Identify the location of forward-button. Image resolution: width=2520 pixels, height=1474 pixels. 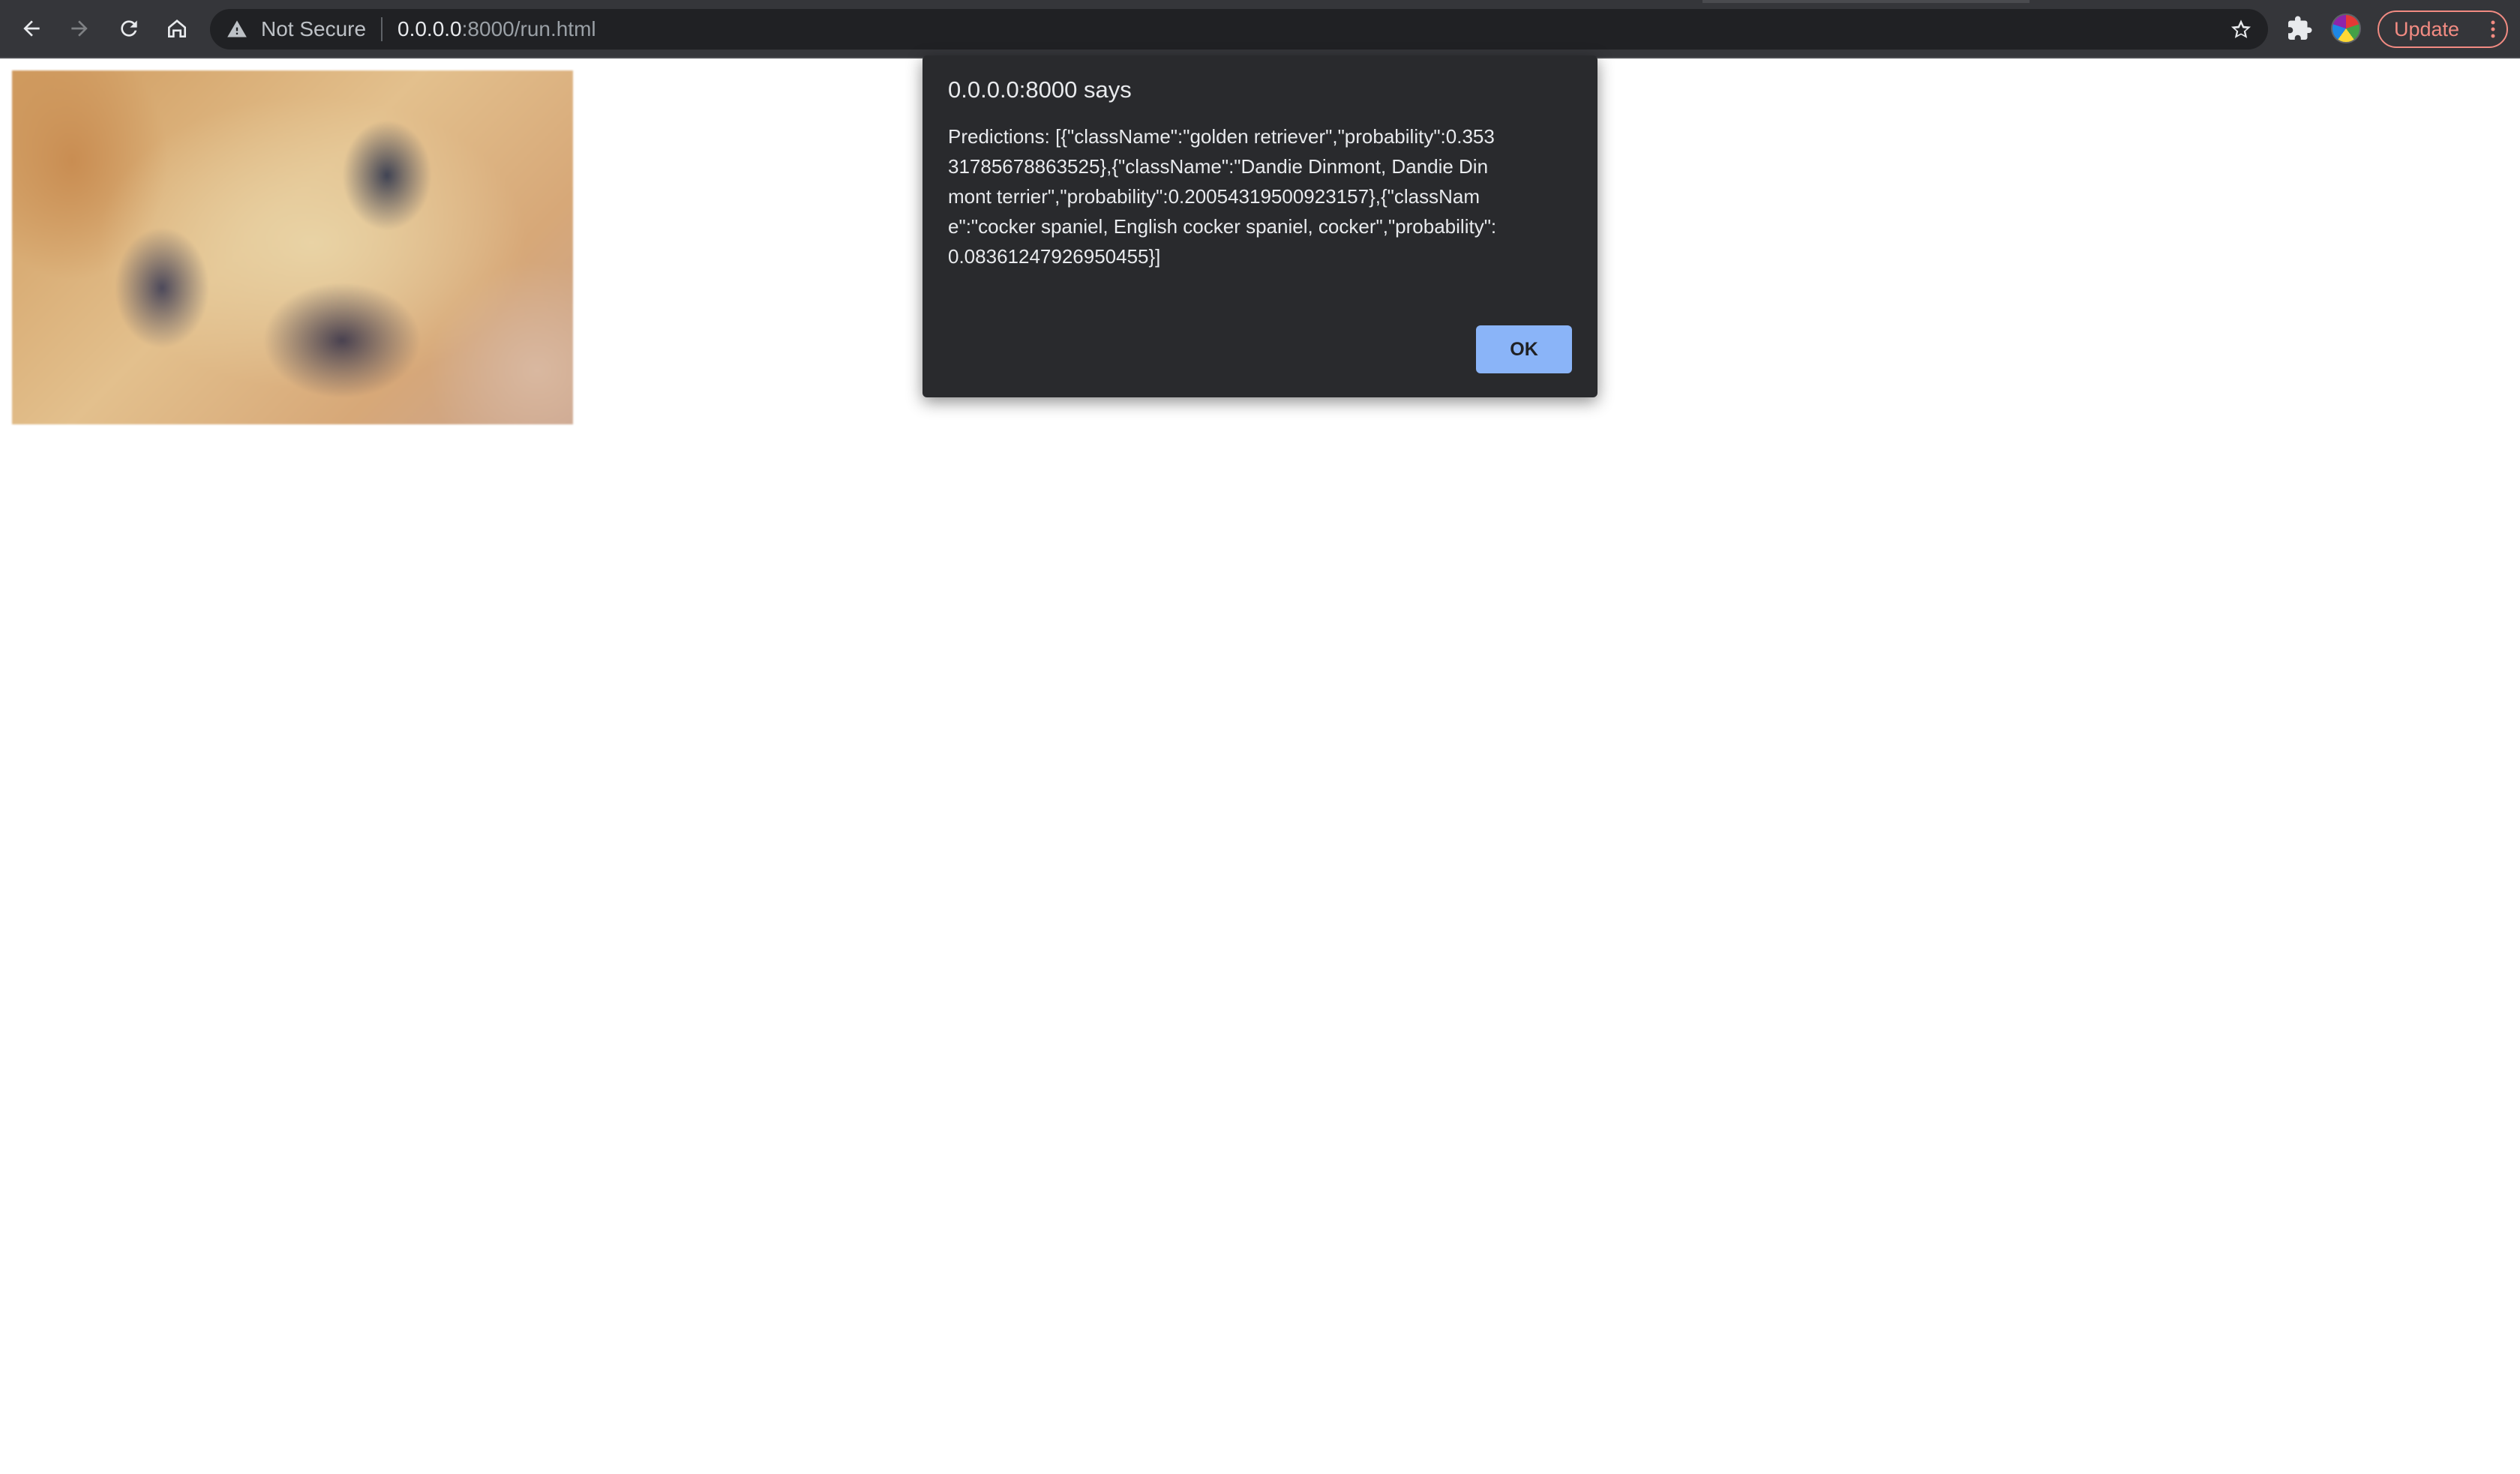
(80, 28).